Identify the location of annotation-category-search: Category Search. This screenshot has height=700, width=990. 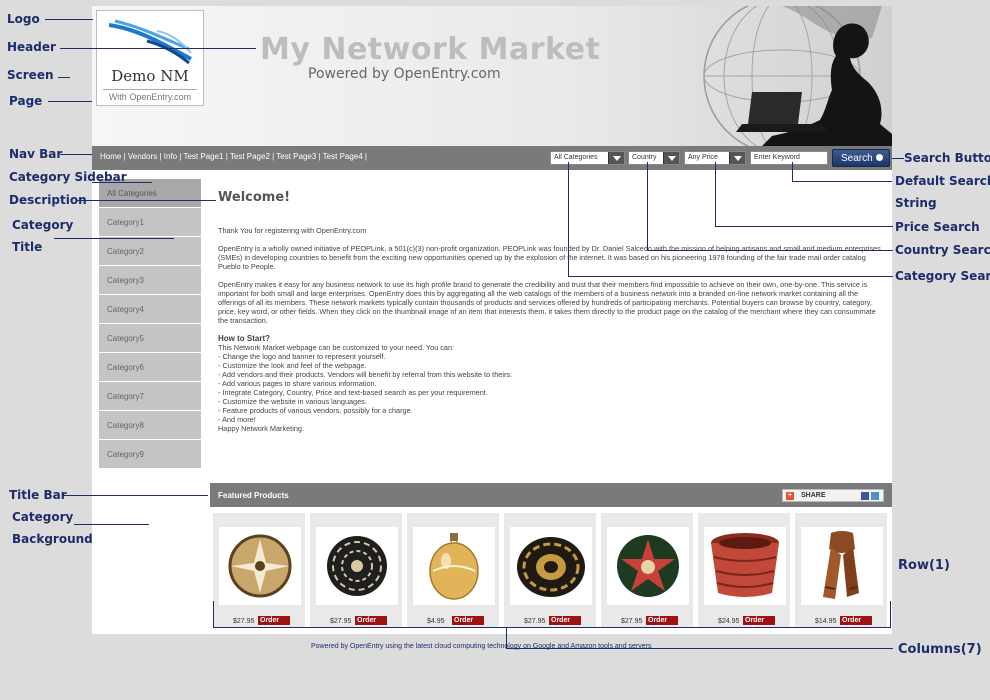
(942, 276).